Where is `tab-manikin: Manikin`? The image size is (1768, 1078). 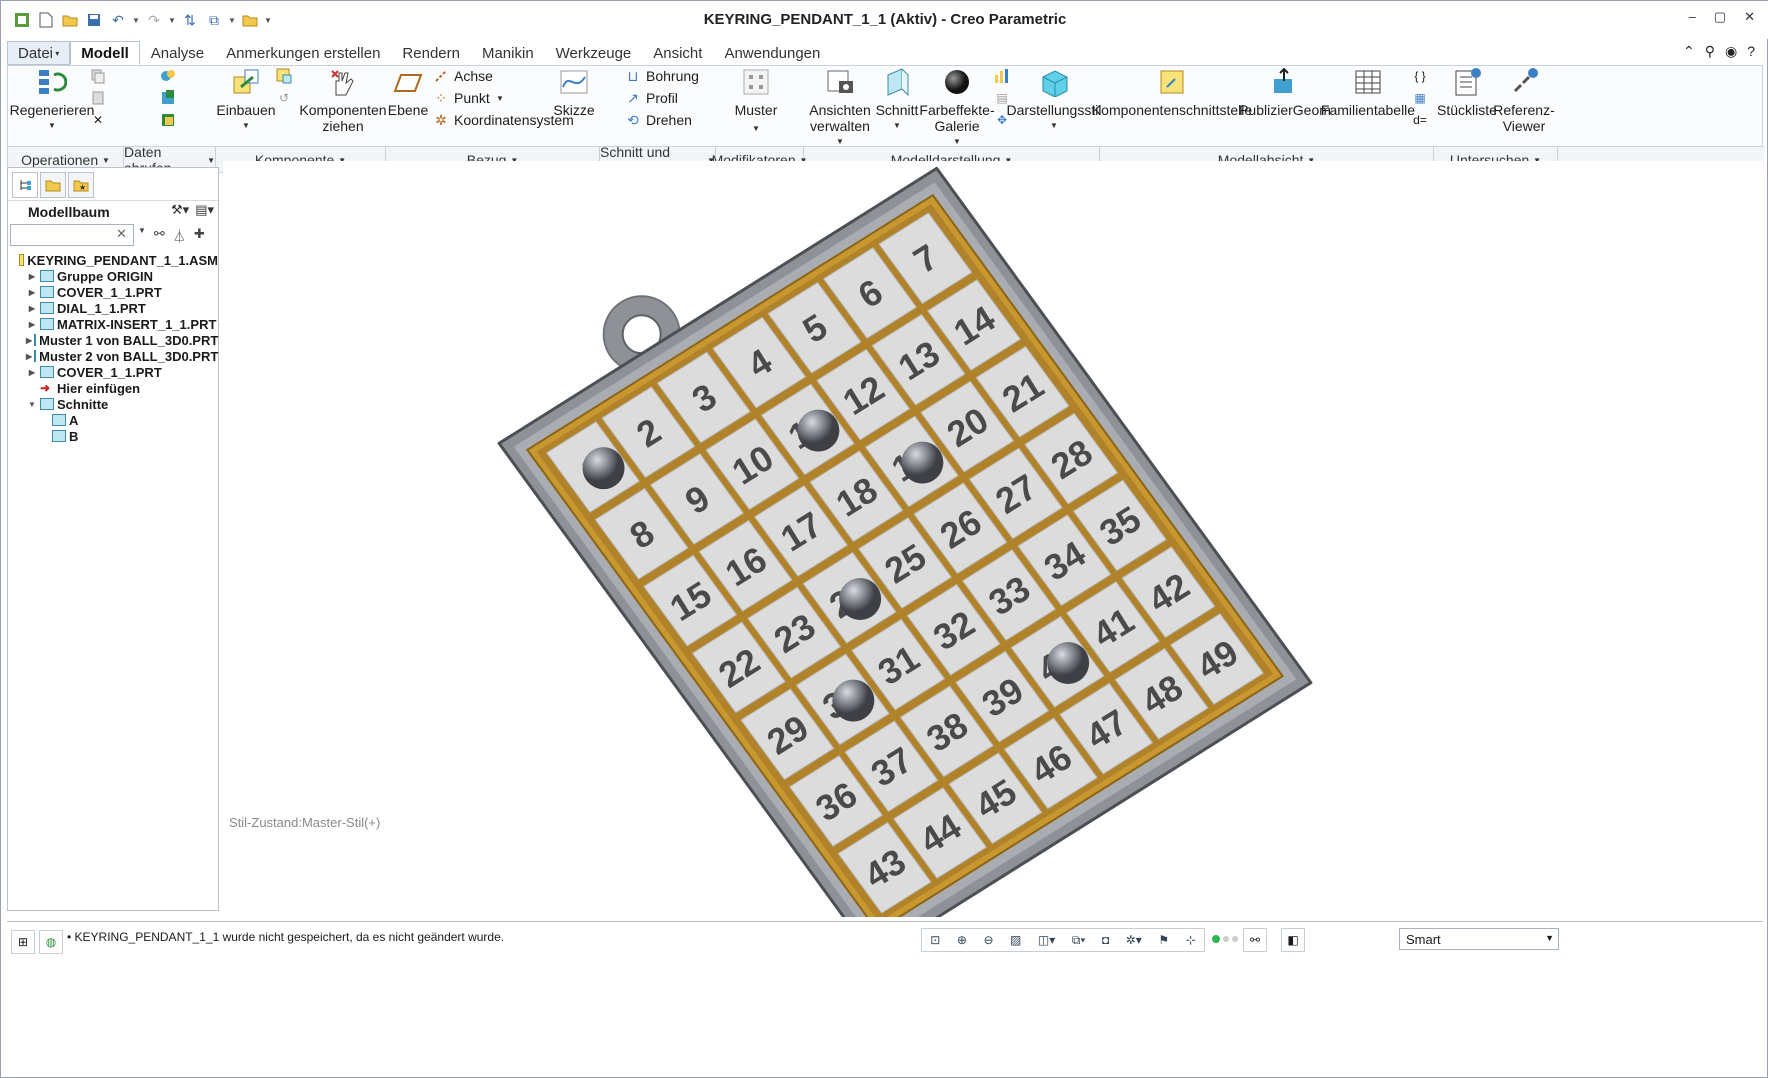
tab-manikin: Manikin is located at coordinates (508, 53).